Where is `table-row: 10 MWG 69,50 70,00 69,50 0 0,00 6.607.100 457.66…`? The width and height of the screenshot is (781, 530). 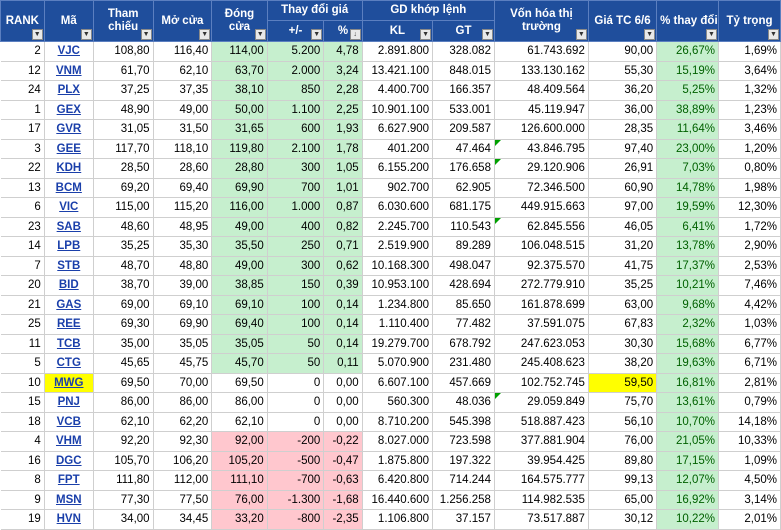 table-row: 10 MWG 69,50 70,00 69,50 0 0,00 6.607.100 457.66… is located at coordinates (390, 383).